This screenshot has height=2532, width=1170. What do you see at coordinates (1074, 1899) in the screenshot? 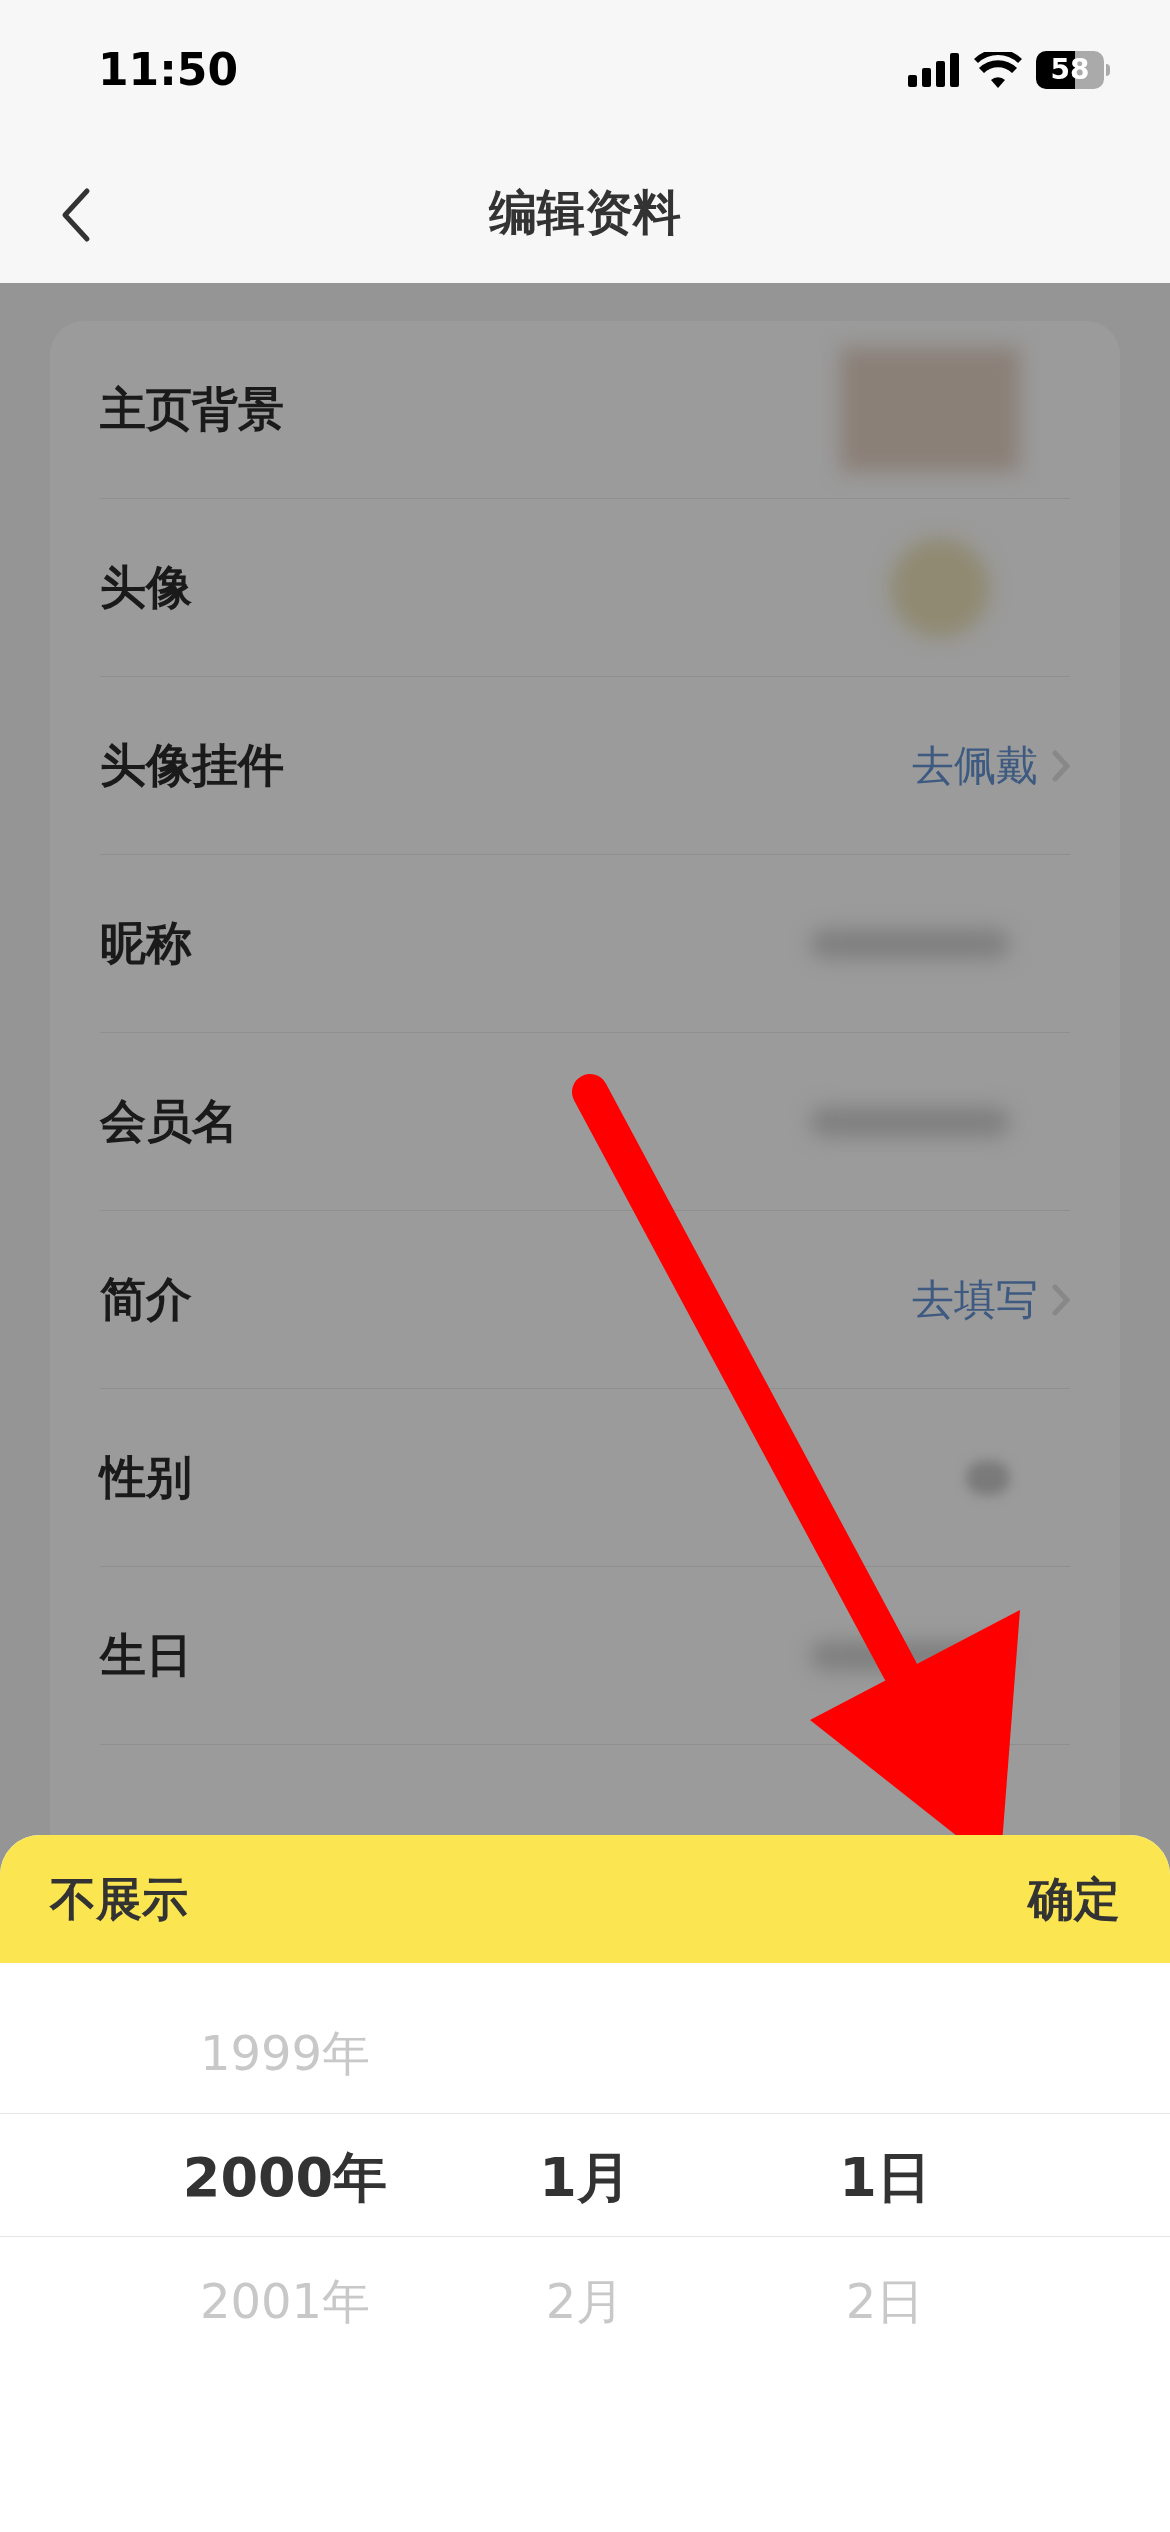
I see `confirm-button: 确定` at bounding box center [1074, 1899].